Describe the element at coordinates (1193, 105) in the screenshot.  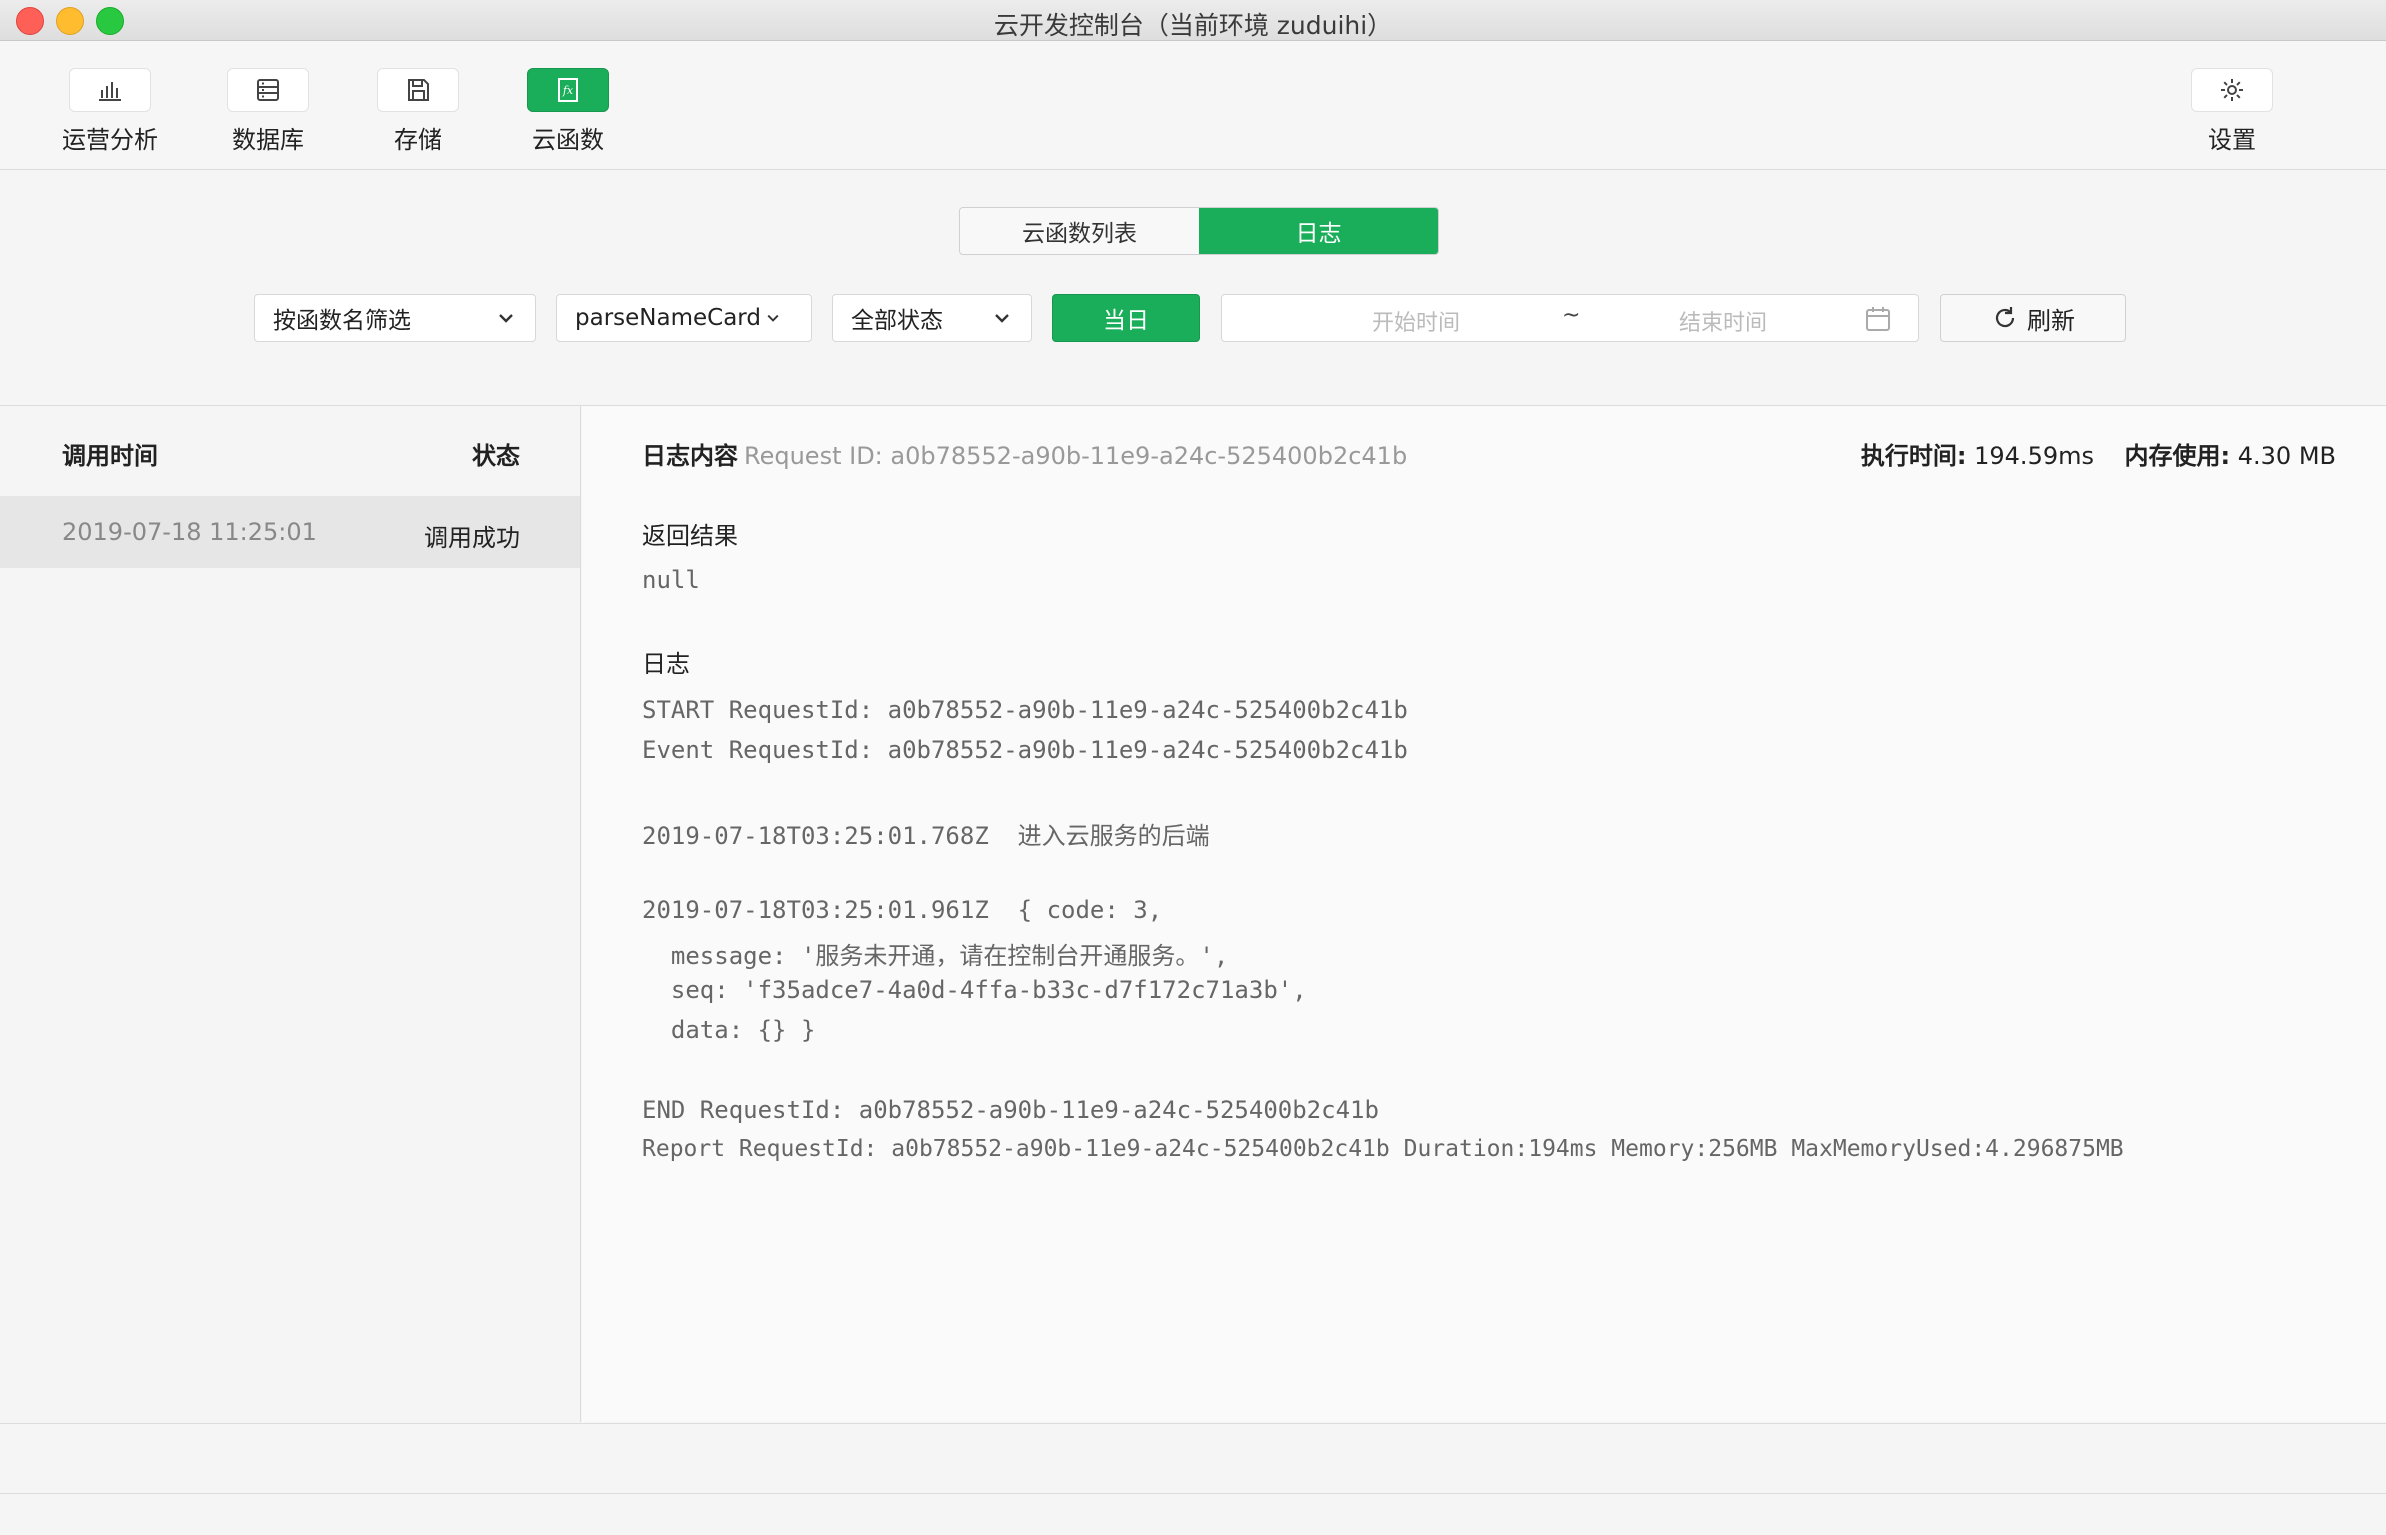
I see `toolbar: 运营分析 数据库 存储 fx 云函数 设置` at that location.